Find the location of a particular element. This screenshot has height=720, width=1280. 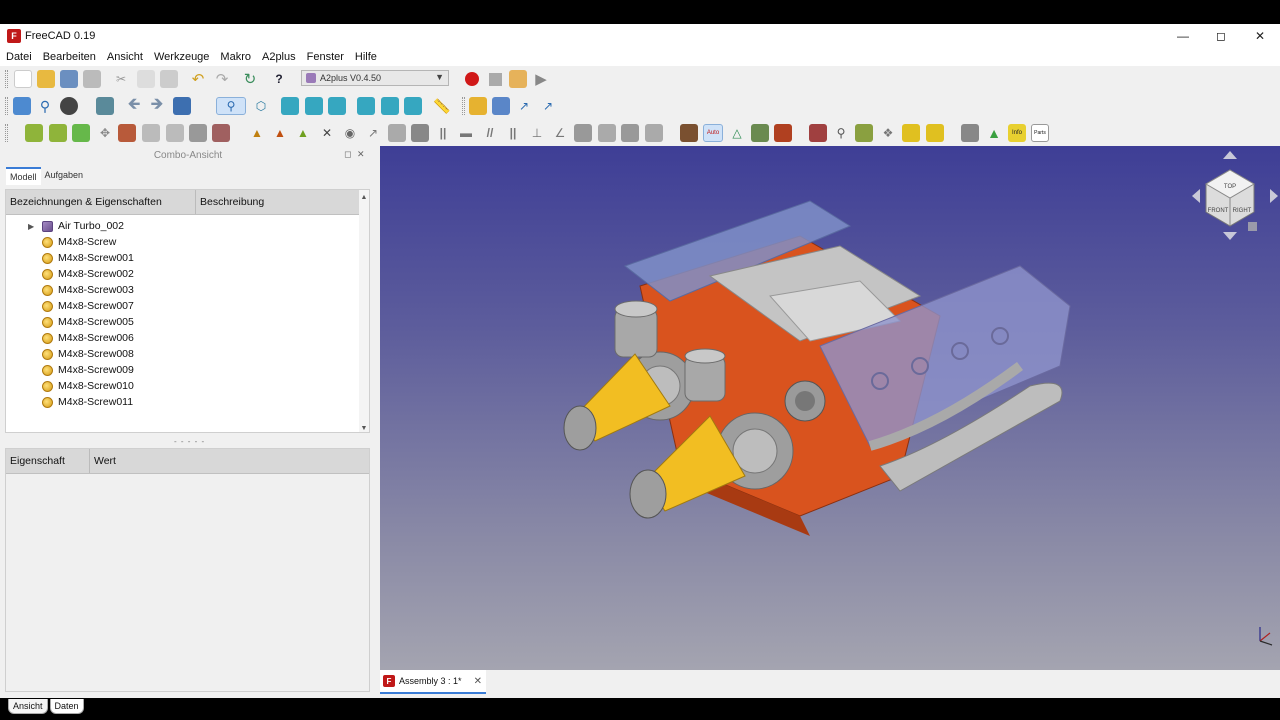

edit-part-icon is located at coordinates (175, 133).